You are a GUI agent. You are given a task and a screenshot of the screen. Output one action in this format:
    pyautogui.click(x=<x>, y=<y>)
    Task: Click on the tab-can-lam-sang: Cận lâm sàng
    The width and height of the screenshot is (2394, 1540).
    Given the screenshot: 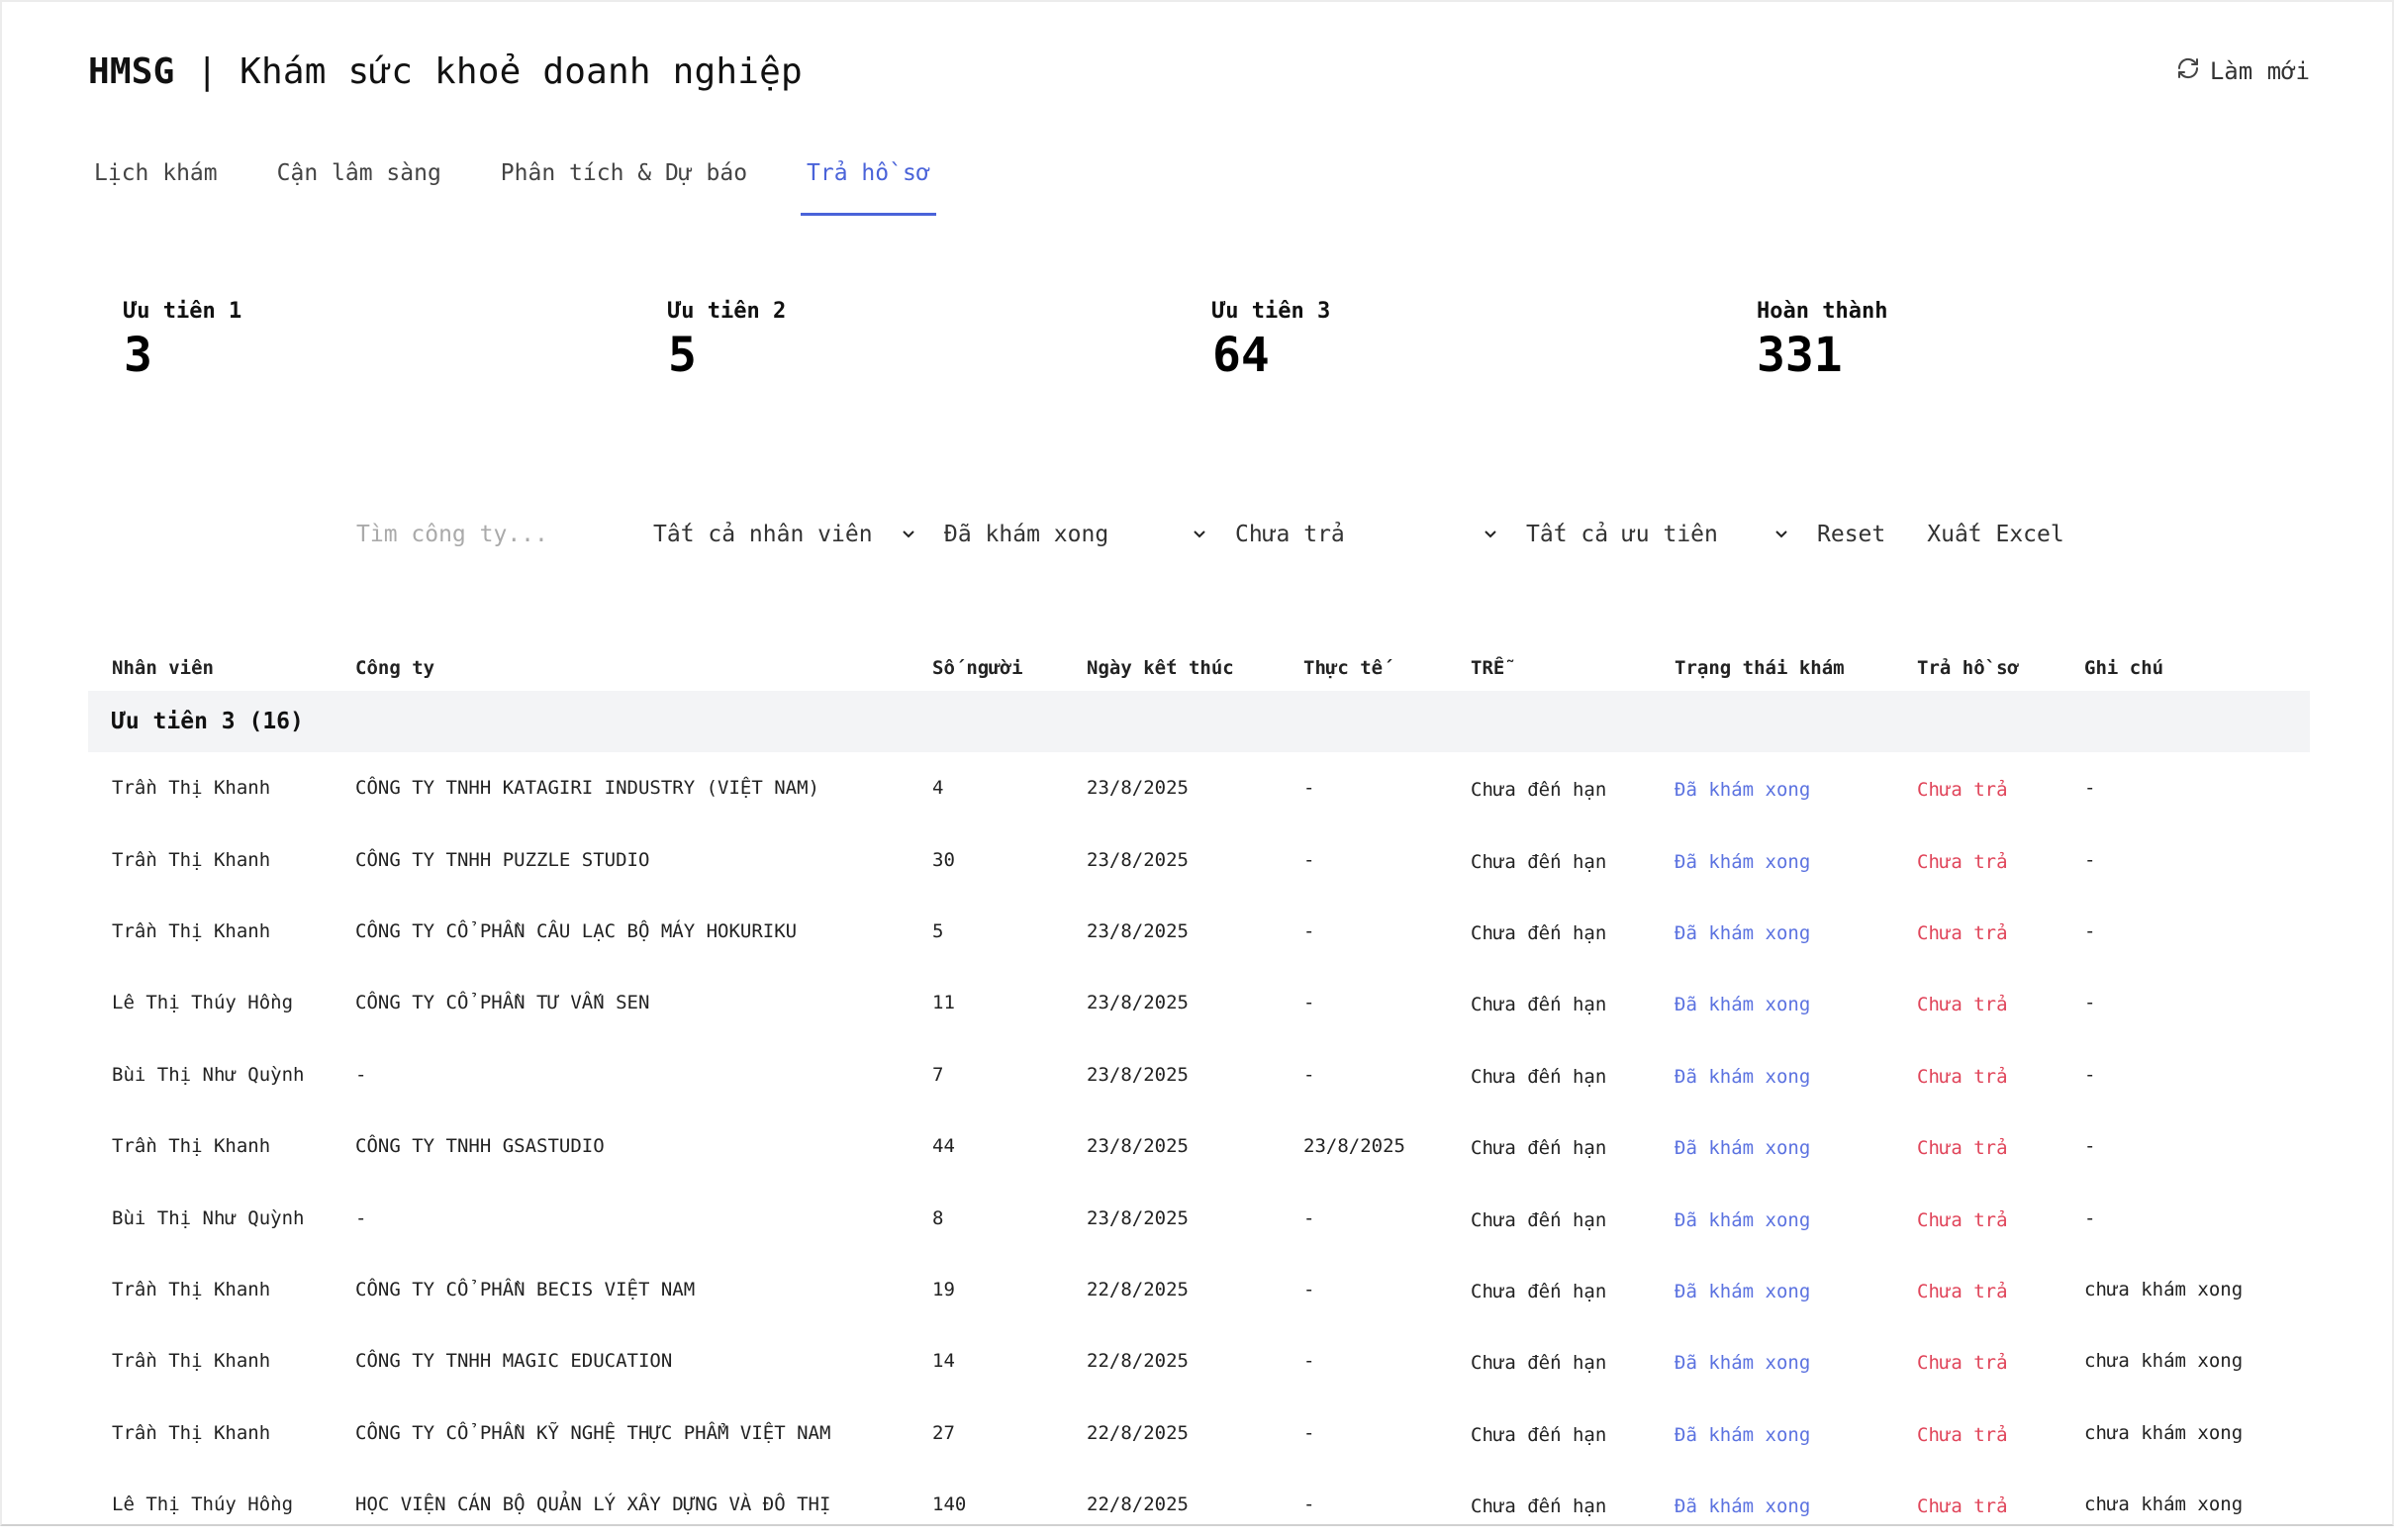 What is the action you would take?
    pyautogui.click(x=359, y=183)
    